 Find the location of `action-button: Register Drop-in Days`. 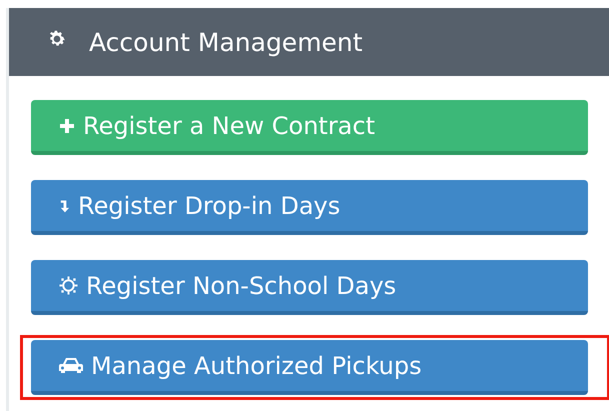

action-button: Register Drop-in Days is located at coordinates (309, 207).